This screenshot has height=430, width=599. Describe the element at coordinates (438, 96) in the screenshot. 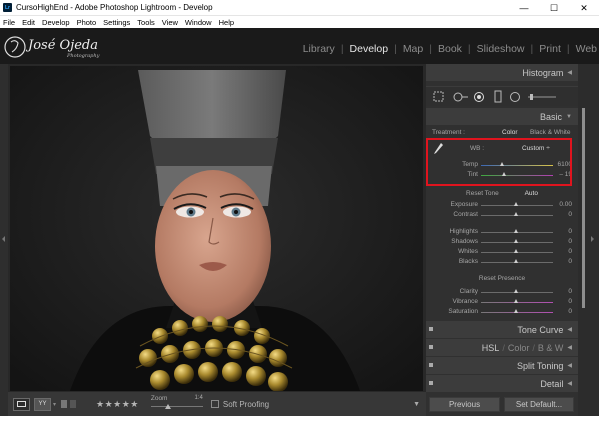

I see `crop-tool-icon` at that location.